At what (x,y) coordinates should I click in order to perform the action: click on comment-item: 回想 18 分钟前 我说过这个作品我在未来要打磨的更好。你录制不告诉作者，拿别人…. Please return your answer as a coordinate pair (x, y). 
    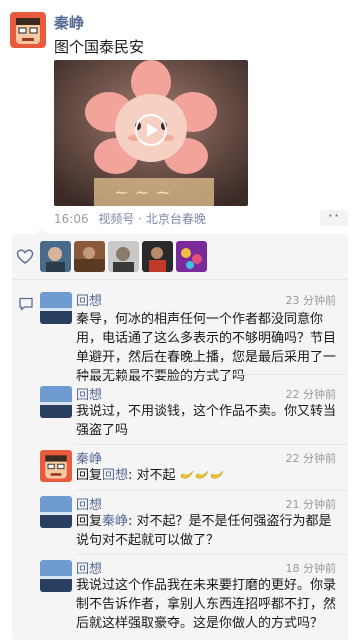
    Looking at the image, I should click on (180, 596).